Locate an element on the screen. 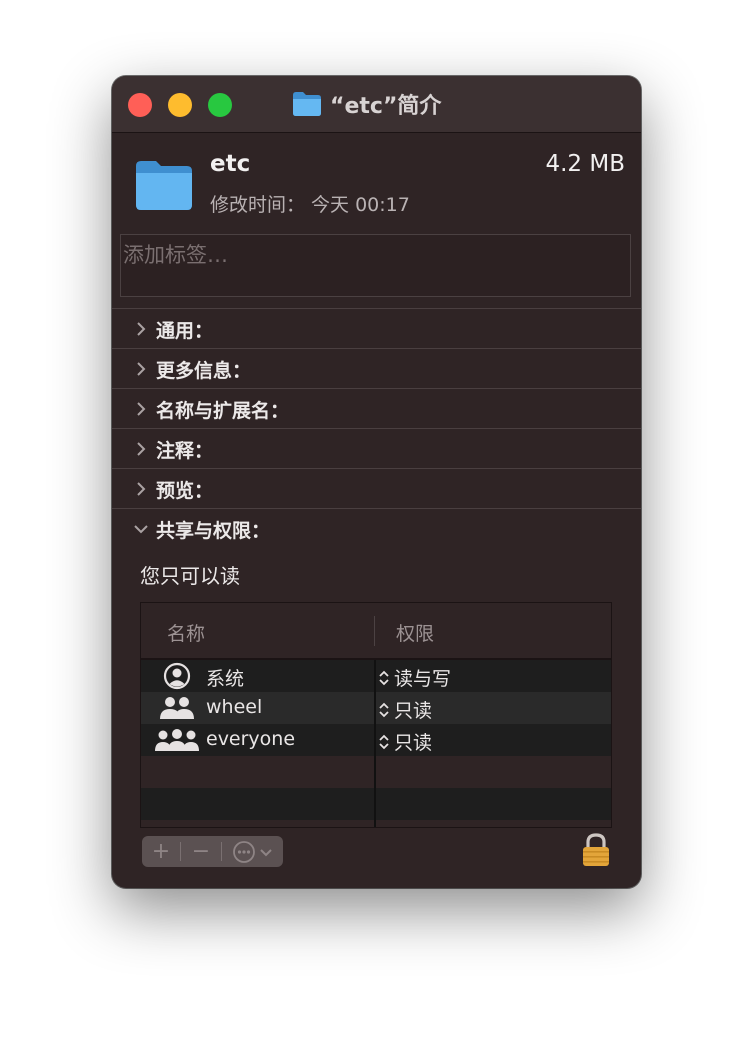  permissions-toolbar: + − is located at coordinates (212, 851).